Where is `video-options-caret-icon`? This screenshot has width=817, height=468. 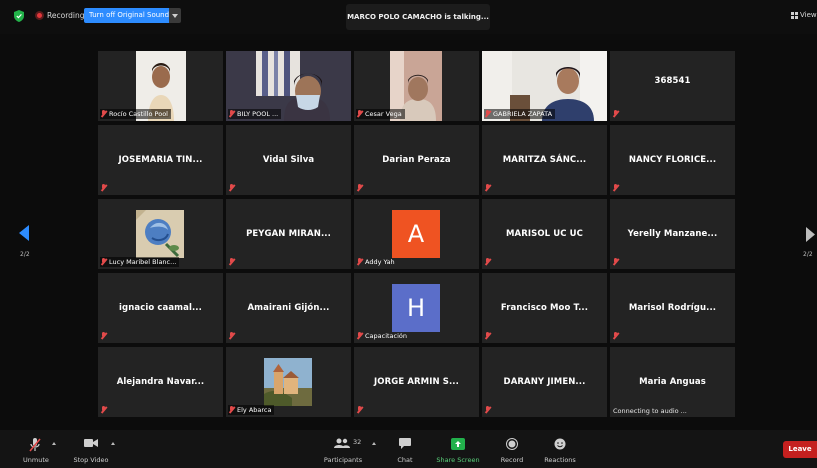
video-options-caret-icon is located at coordinates (113, 443).